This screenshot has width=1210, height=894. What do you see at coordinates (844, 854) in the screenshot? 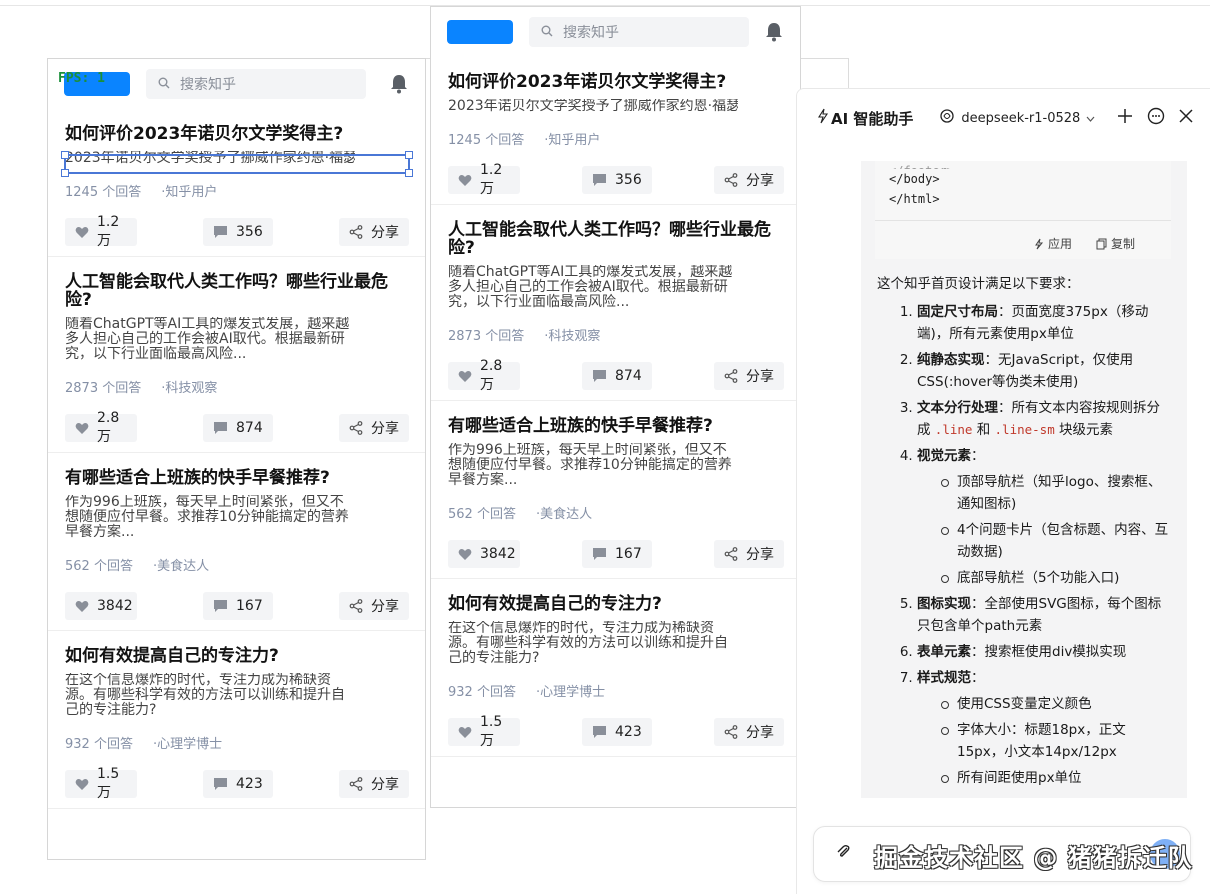
I see `attachment-icon` at bounding box center [844, 854].